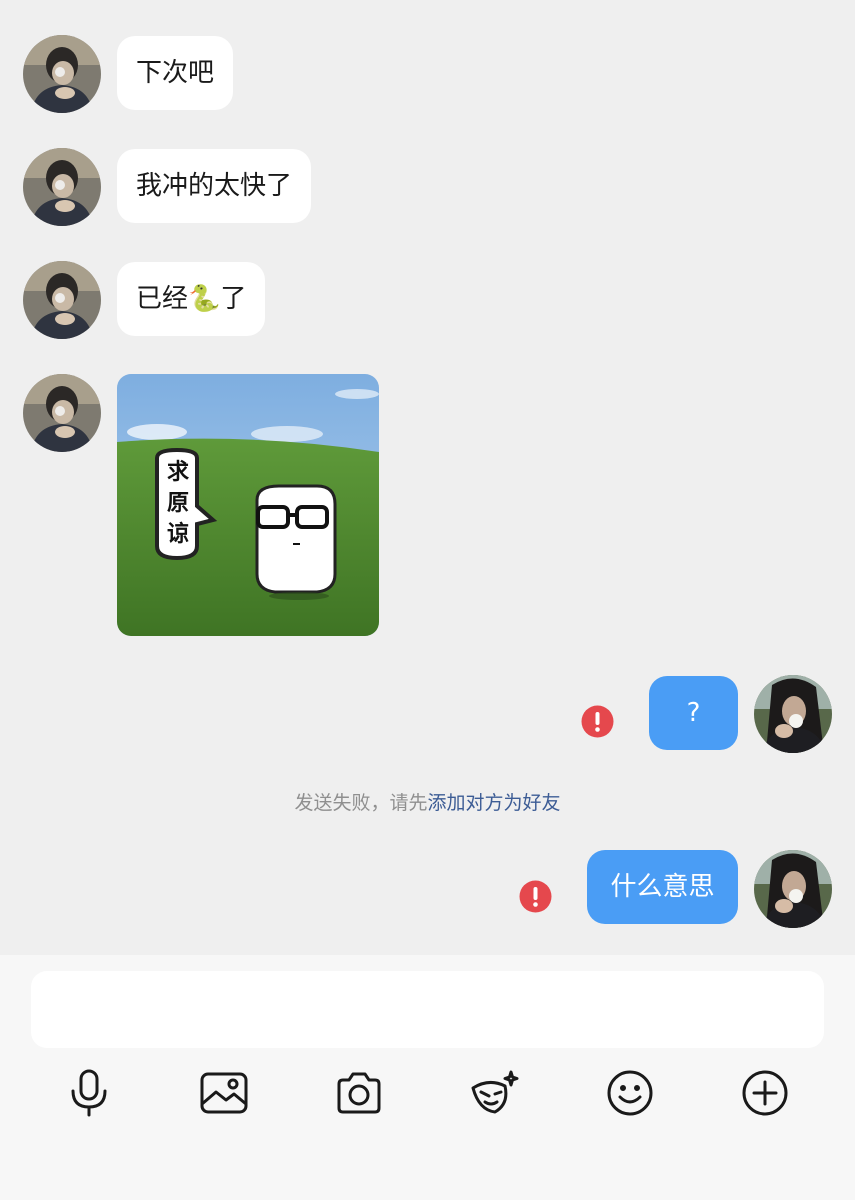 The image size is (855, 1200). What do you see at coordinates (233, 299) in the screenshot?
I see `message-text-suffix: 了` at bounding box center [233, 299].